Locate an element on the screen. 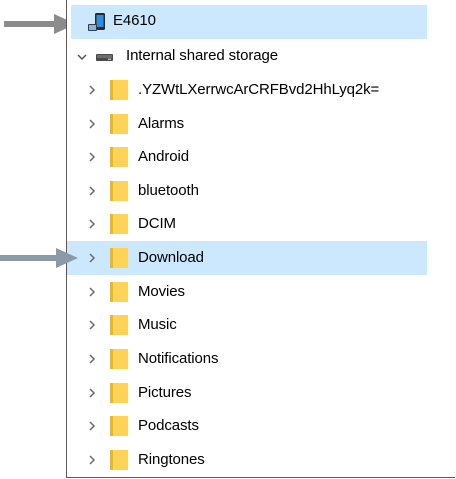 The width and height of the screenshot is (456, 479). tree-item-folder: Podcasts is located at coordinates (247, 426).